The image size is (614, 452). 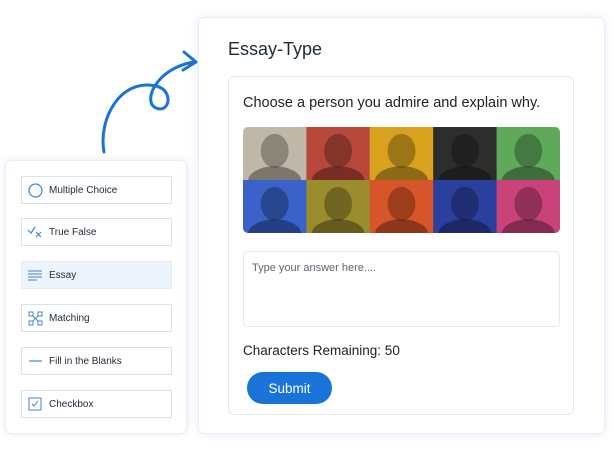 I want to click on checkbox-icon, so click(x=35, y=404).